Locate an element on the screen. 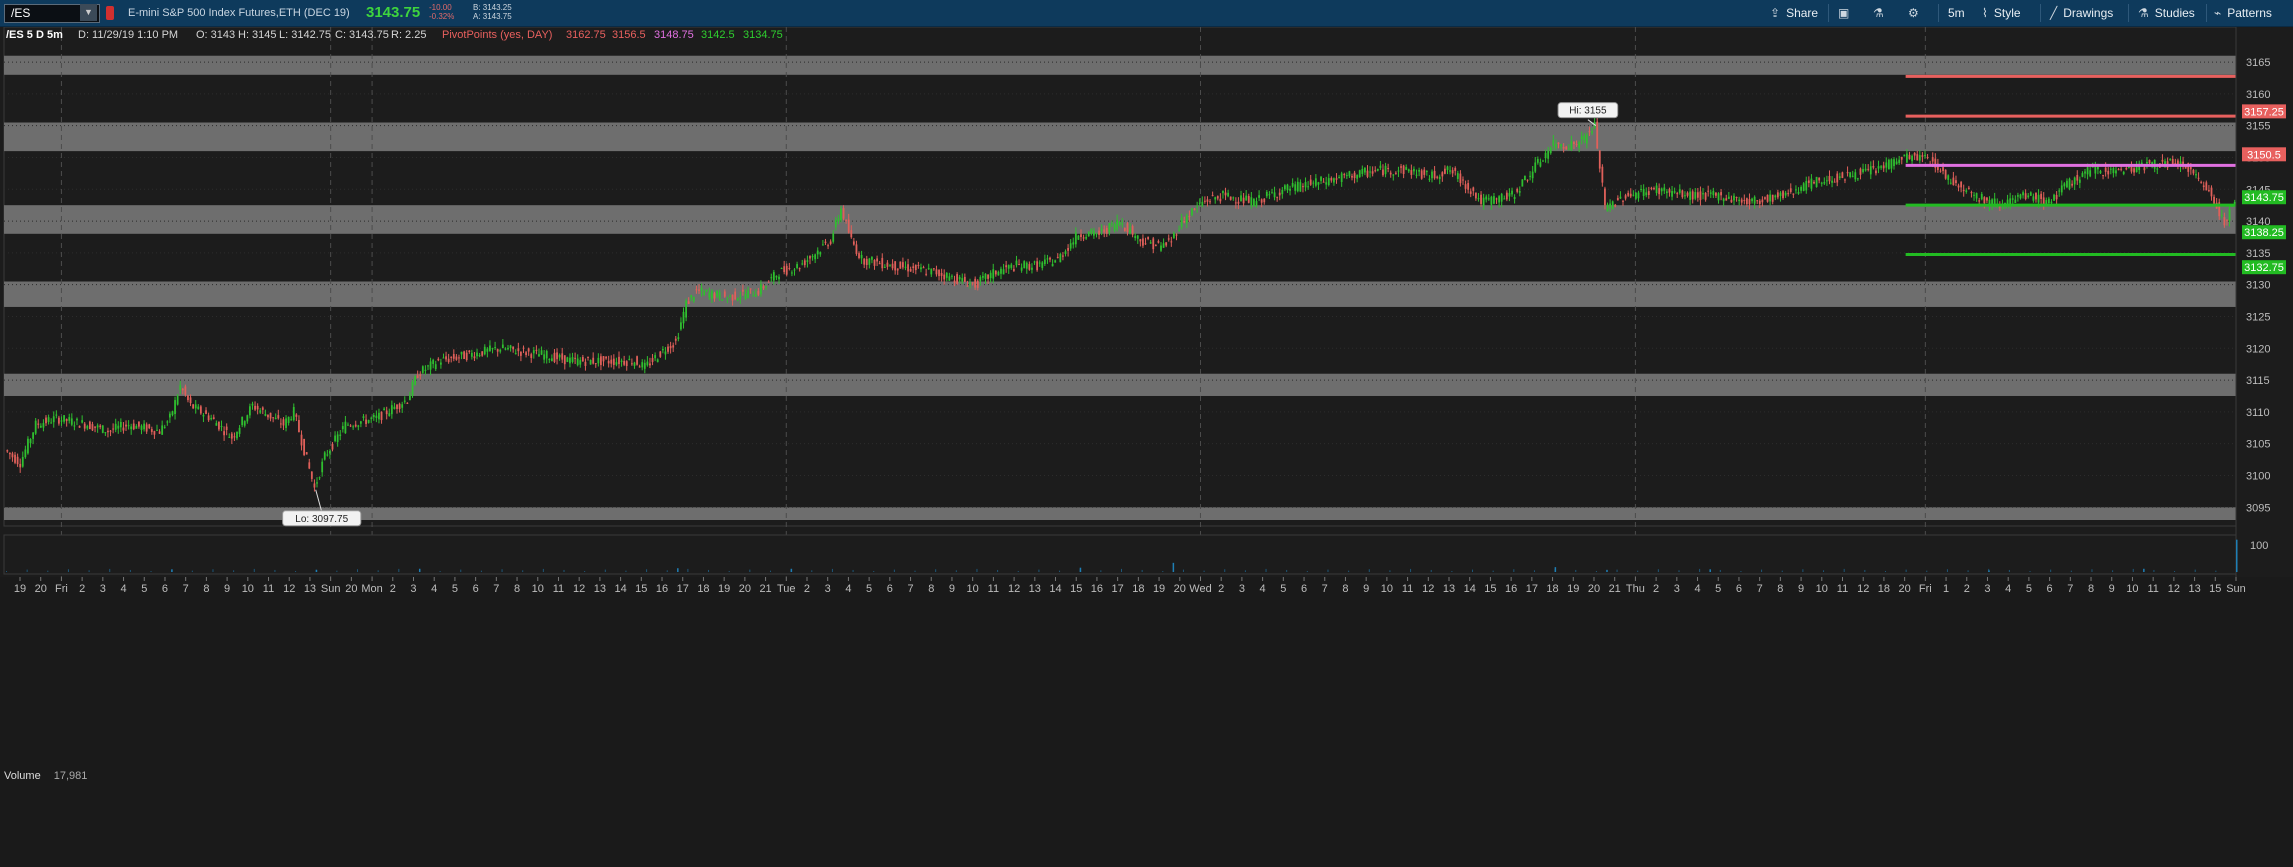  alert-icon is located at coordinates (110, 13).